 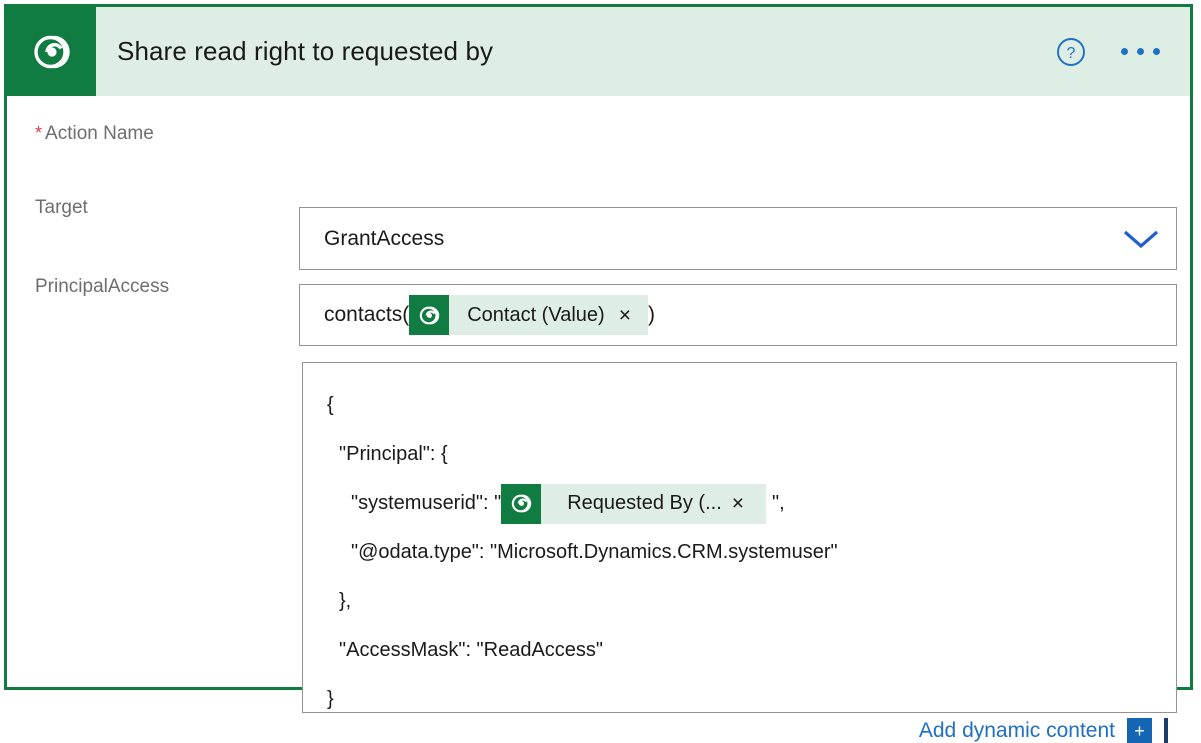 I want to click on help-circle-icon: ?, so click(x=1071, y=52).